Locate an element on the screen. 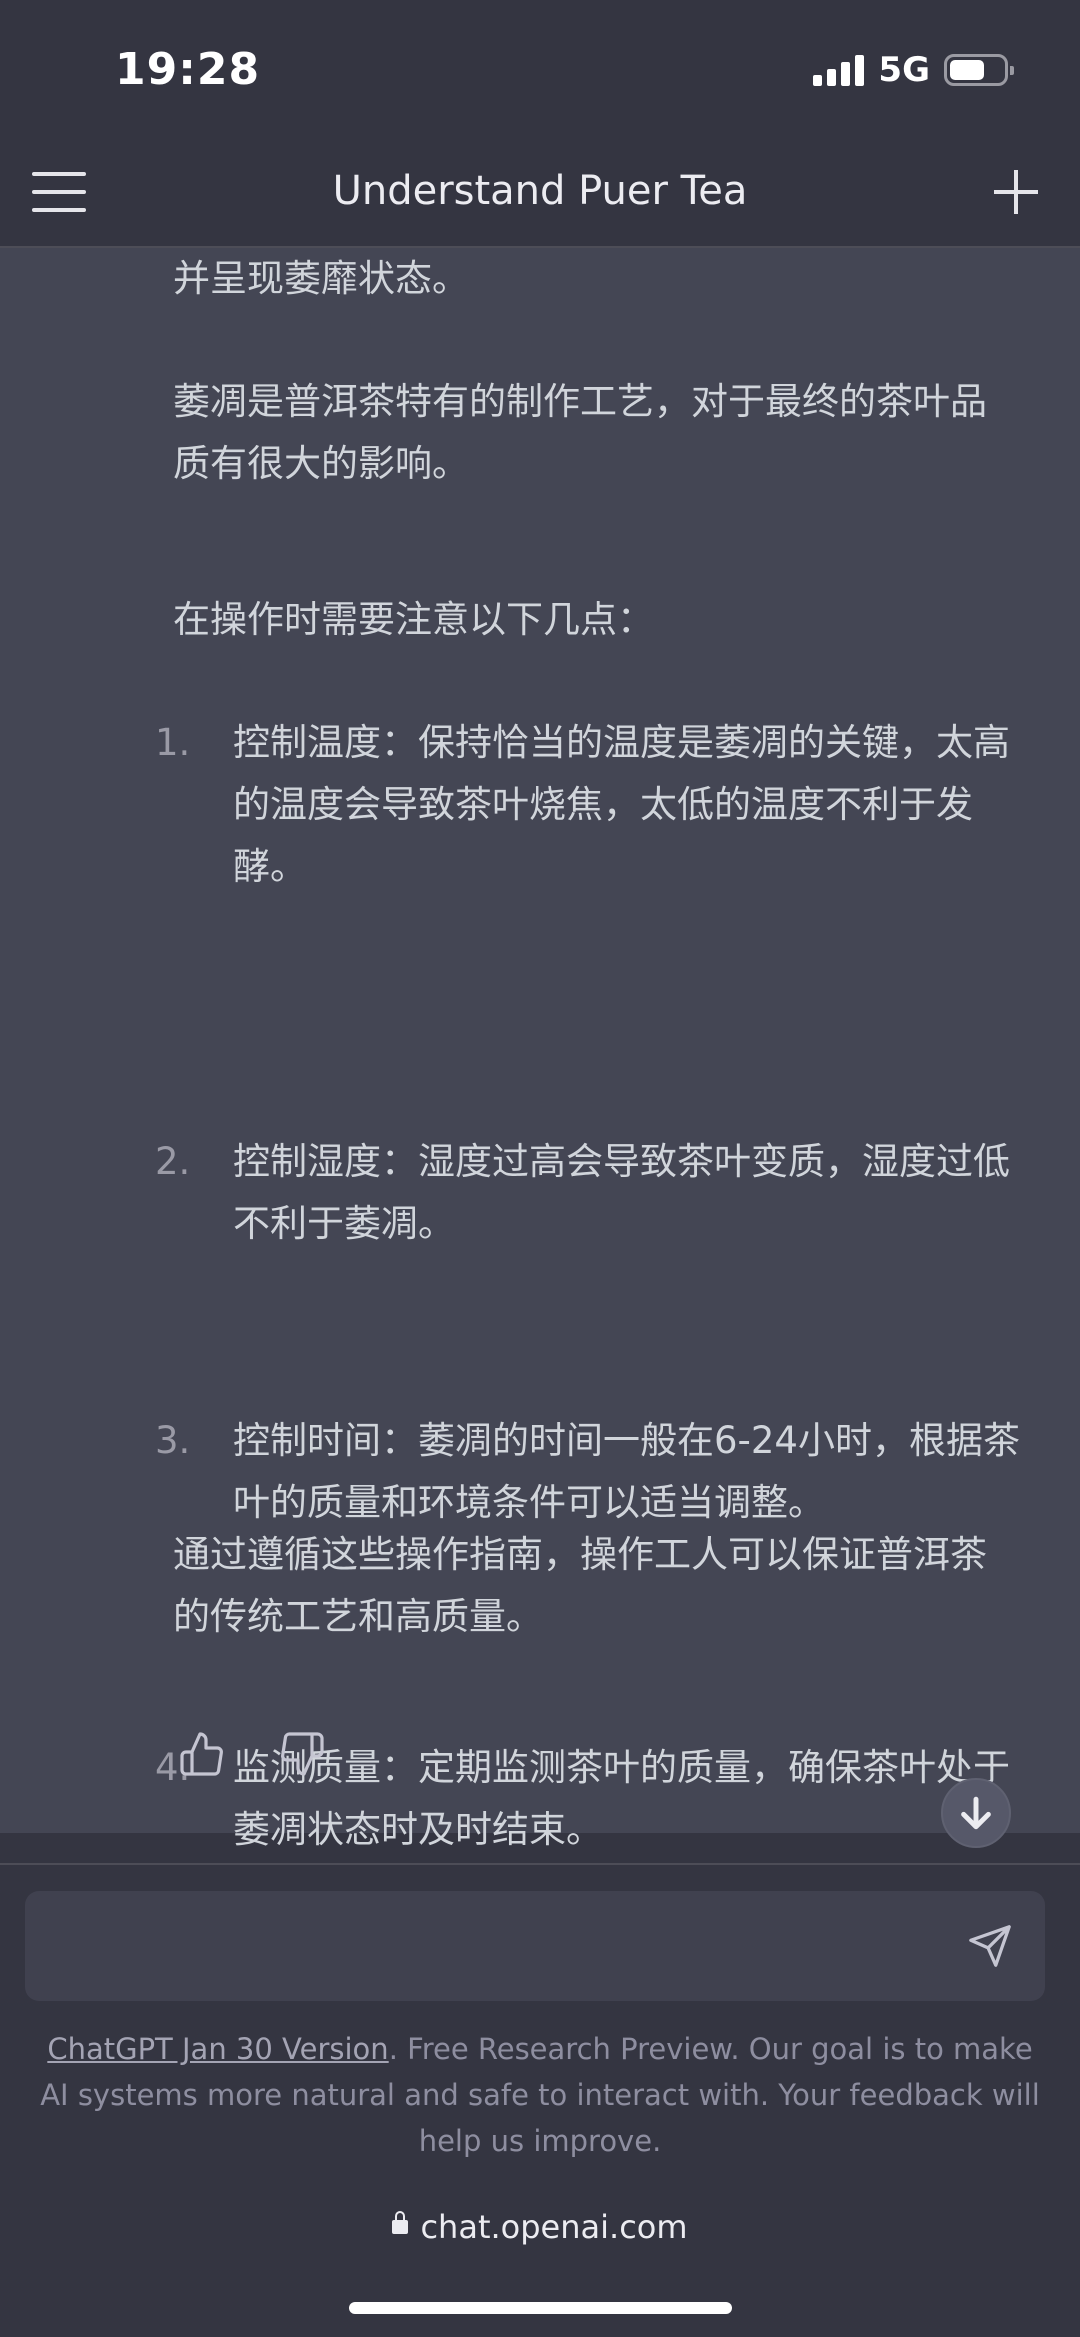  list-item: 4. 监测质量：定期监测茶叶的质量，确保茶叶处于萎凋状态时及时结束。 is located at coordinates (580, 1799).